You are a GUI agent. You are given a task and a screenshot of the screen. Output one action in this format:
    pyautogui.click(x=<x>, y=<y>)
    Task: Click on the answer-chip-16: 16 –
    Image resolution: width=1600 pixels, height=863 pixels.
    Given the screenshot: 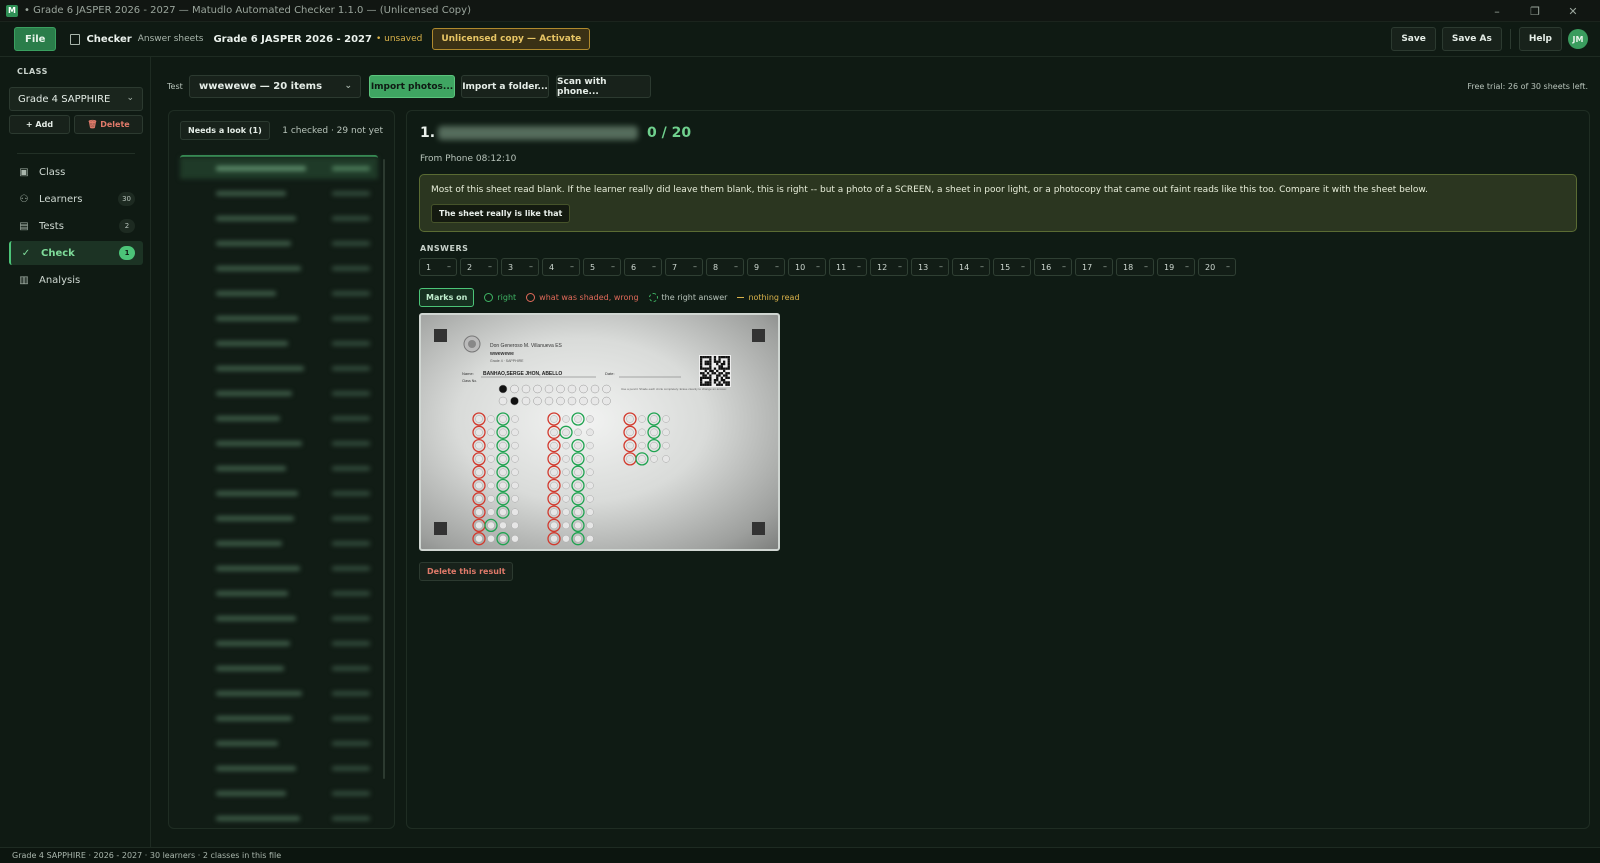 What is the action you would take?
    pyautogui.click(x=1053, y=267)
    